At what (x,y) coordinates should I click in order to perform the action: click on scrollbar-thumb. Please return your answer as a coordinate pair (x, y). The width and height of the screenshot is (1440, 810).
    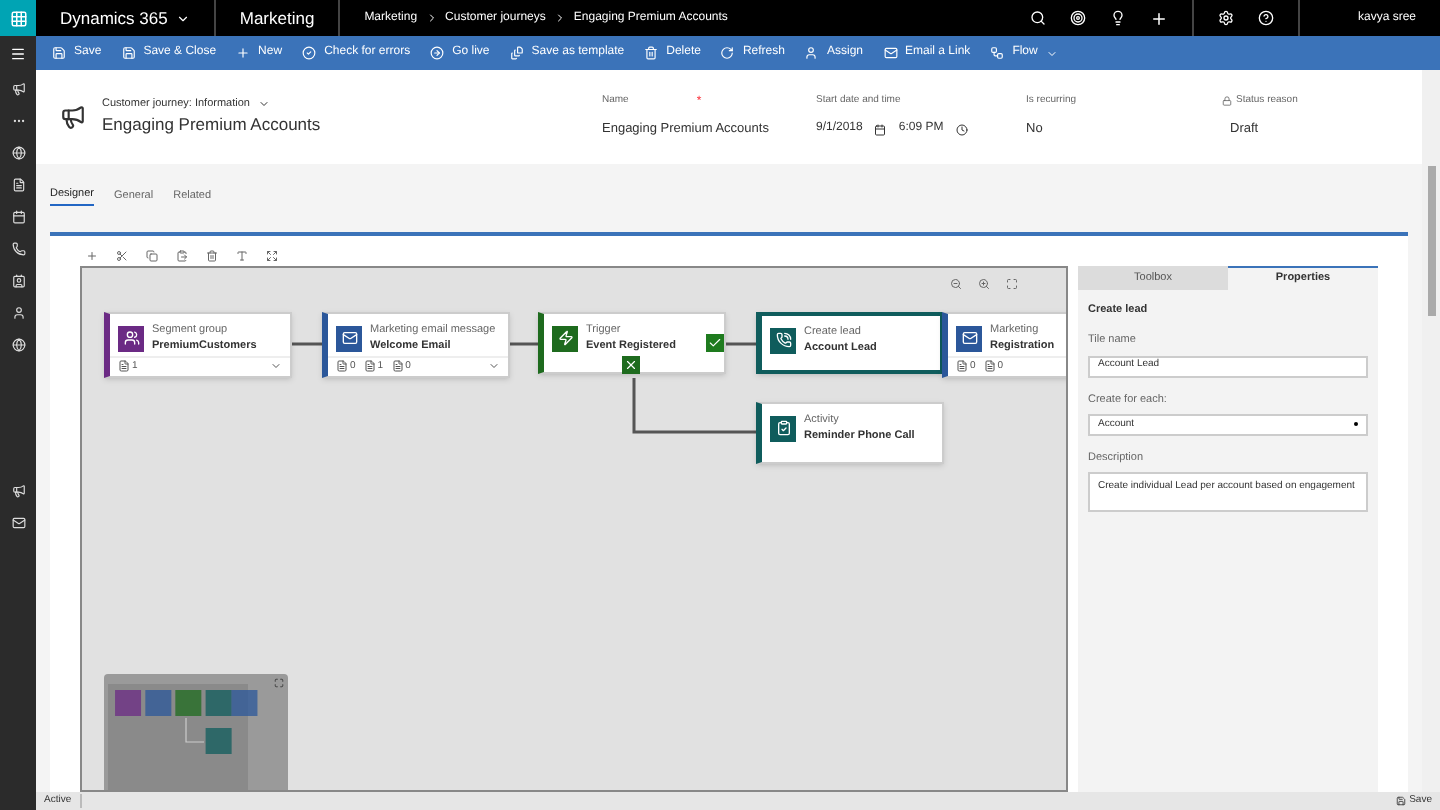
    Looking at the image, I should click on (1431, 241).